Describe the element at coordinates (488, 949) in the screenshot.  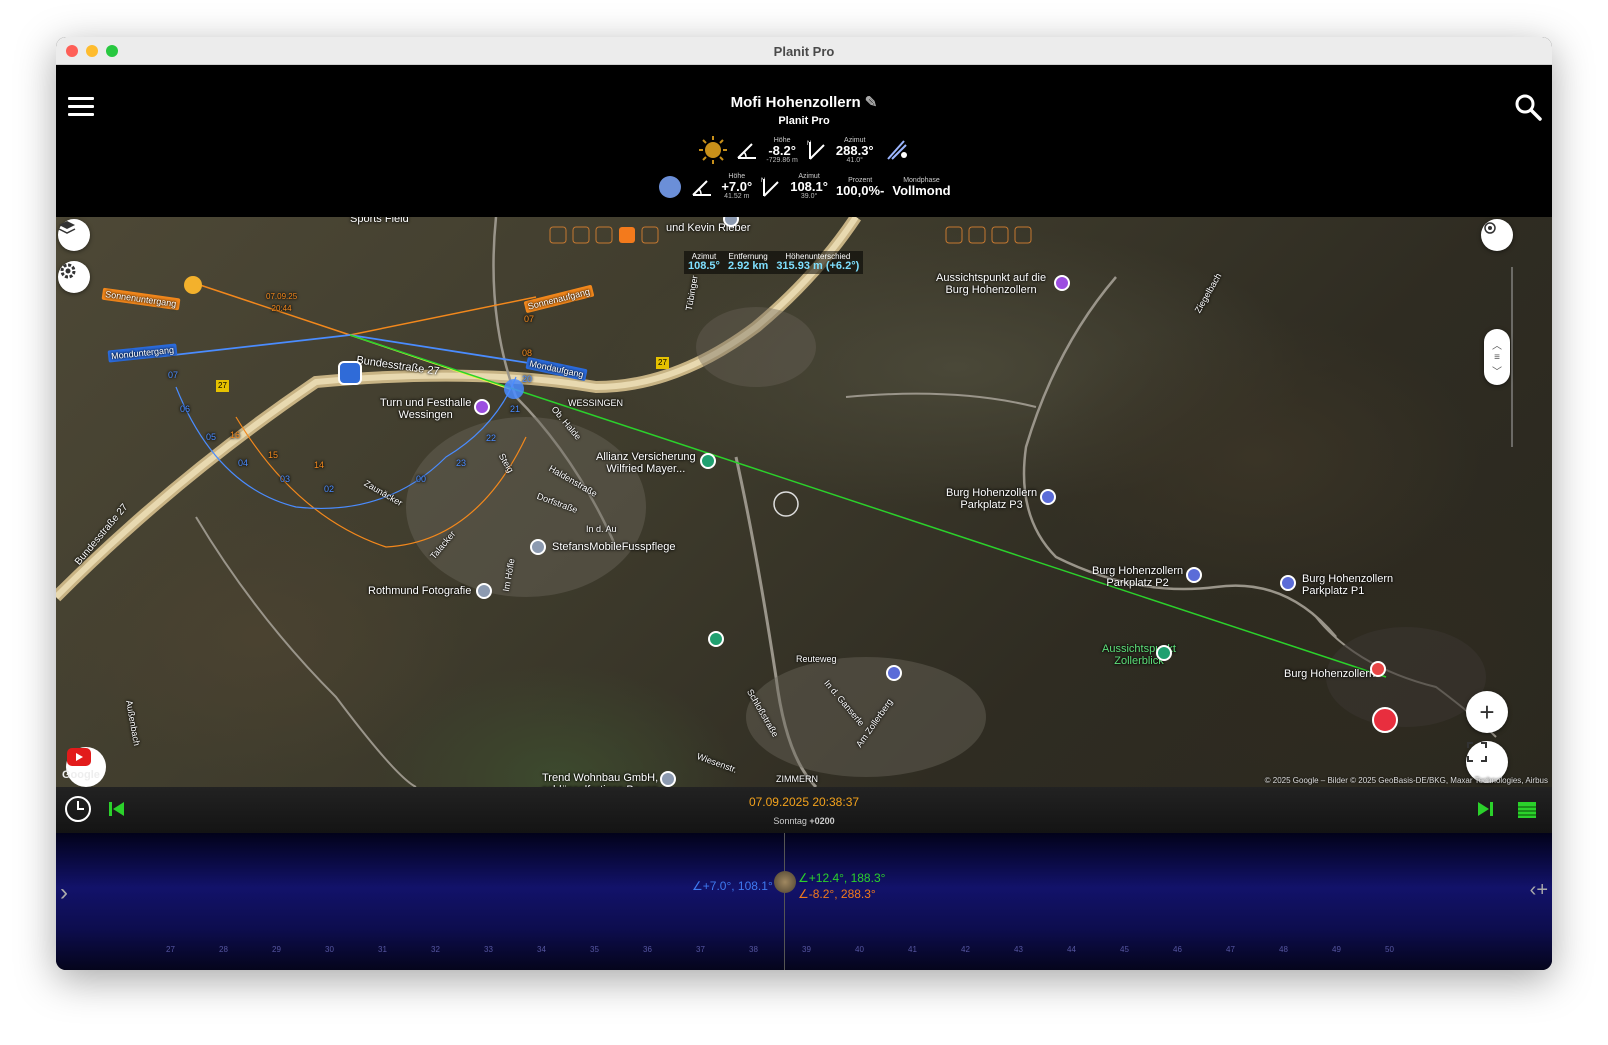
I see `timeline-tick: 33` at that location.